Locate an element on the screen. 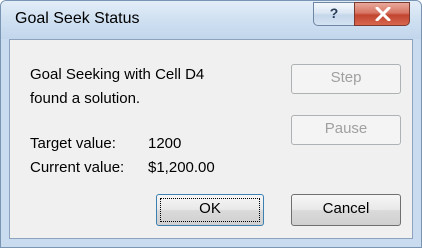  dialog-title: Goal Seek Status is located at coordinates (77, 18).